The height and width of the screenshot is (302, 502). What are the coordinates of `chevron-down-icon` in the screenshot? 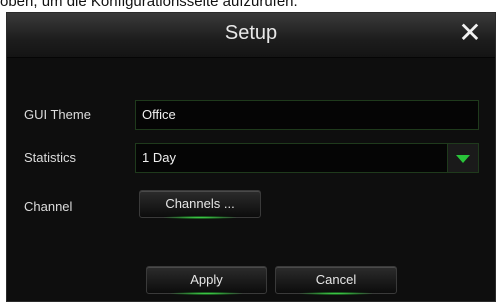 It's located at (463, 159).